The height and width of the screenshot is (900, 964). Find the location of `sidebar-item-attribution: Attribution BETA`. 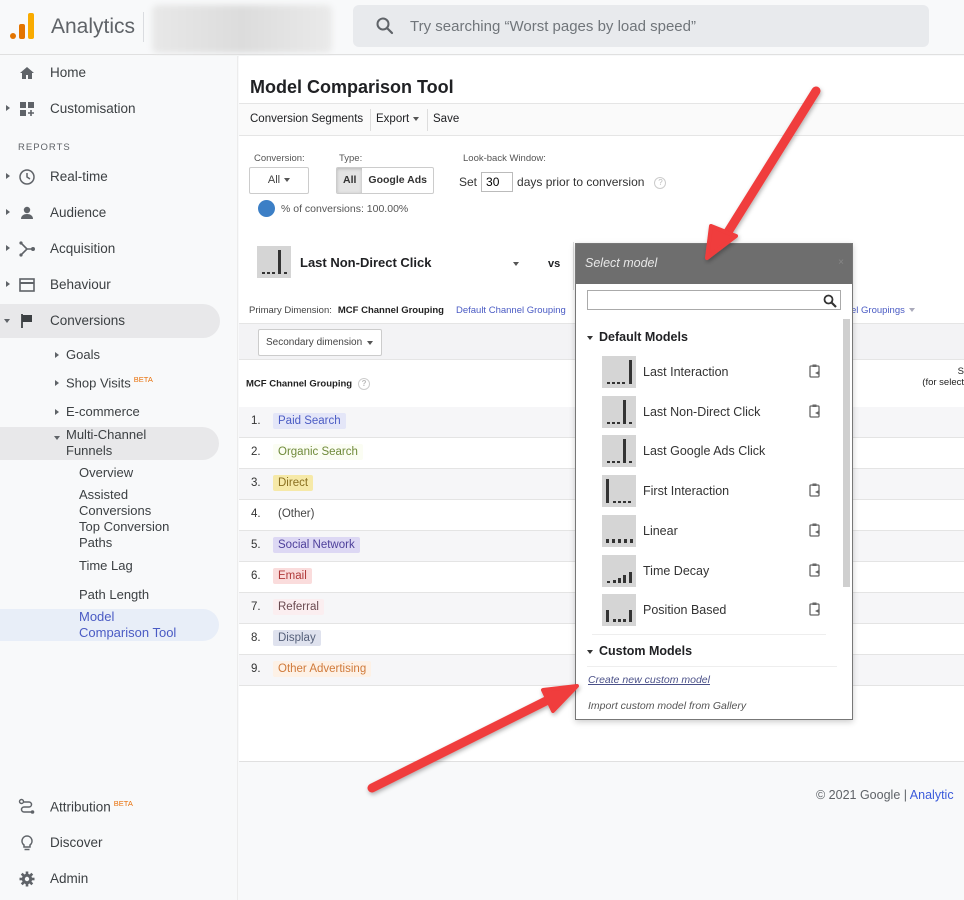

sidebar-item-attribution: Attribution BETA is located at coordinates (110, 807).